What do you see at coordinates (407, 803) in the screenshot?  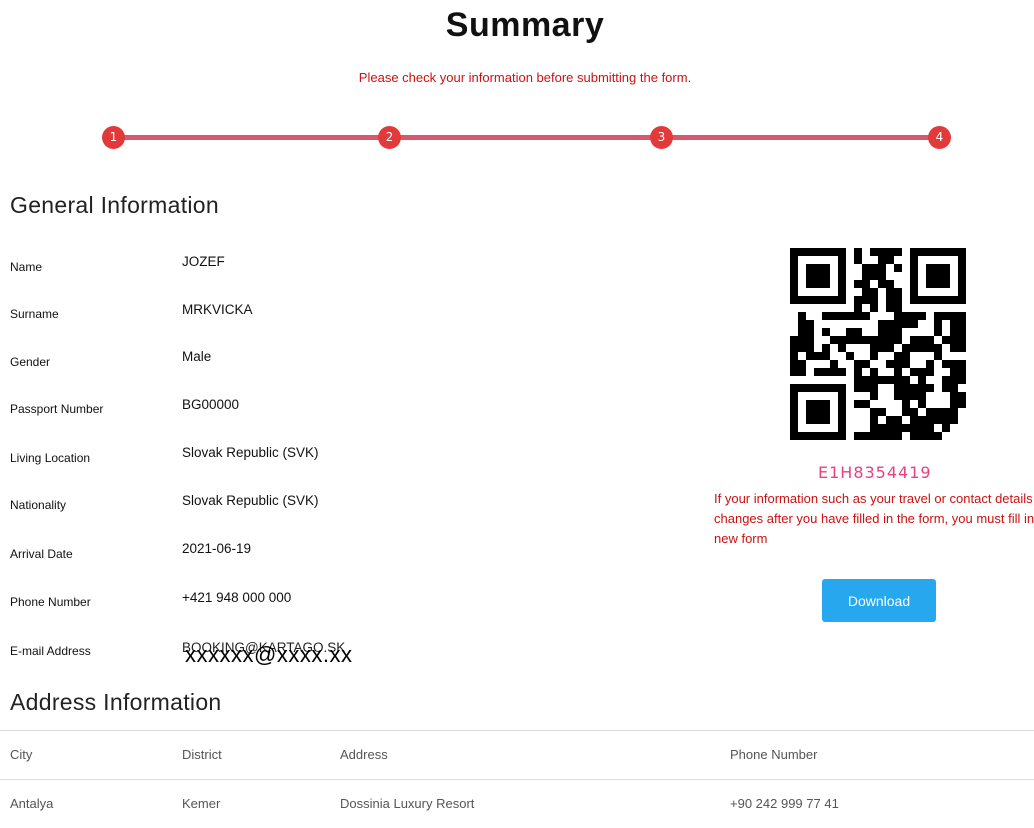 I see `cell-address: Dossinia Luxury Resort` at bounding box center [407, 803].